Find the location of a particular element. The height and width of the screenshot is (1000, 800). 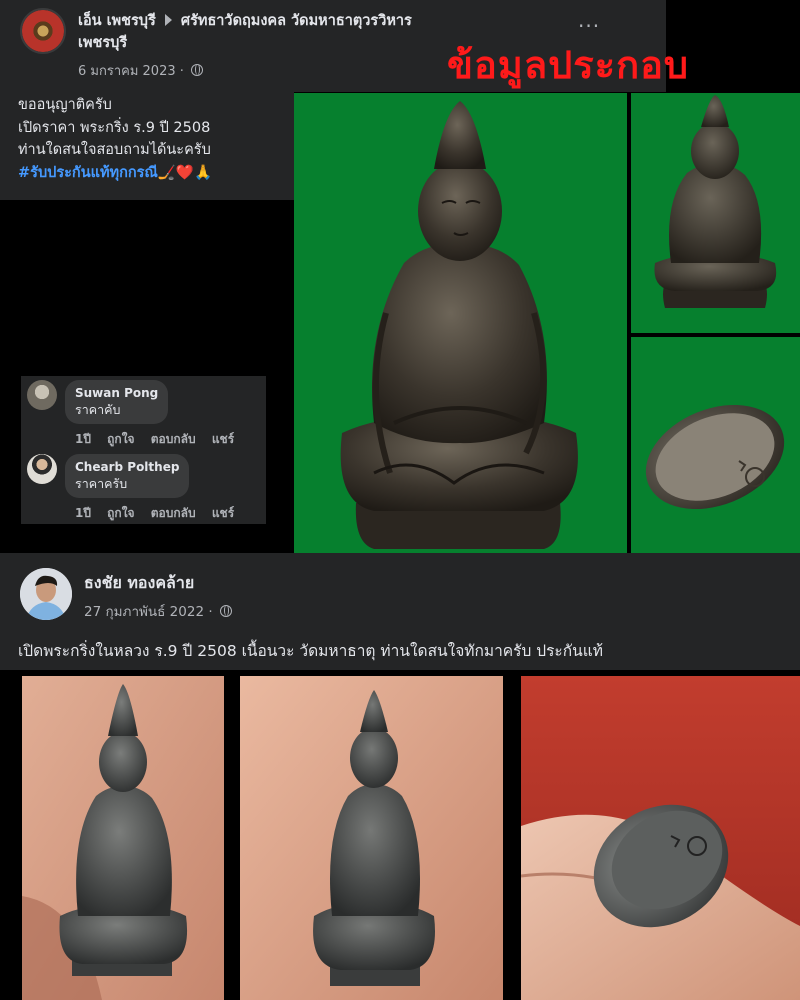

amulet-base-image is located at coordinates (715, 457).